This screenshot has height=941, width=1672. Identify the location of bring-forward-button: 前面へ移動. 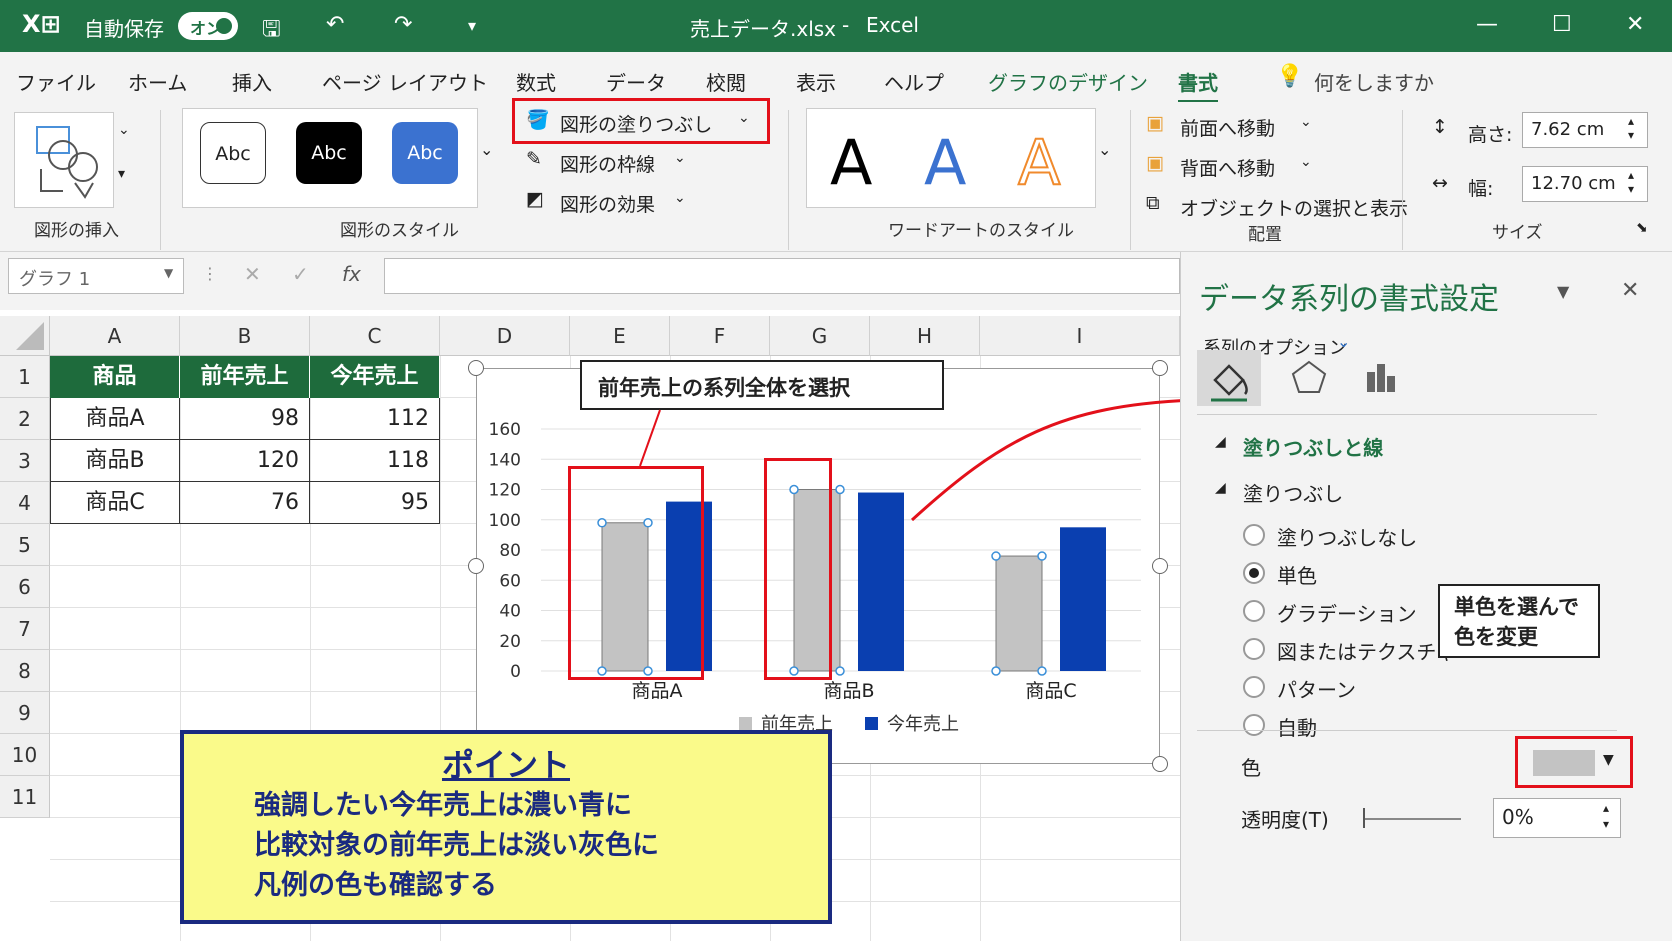
(1227, 127).